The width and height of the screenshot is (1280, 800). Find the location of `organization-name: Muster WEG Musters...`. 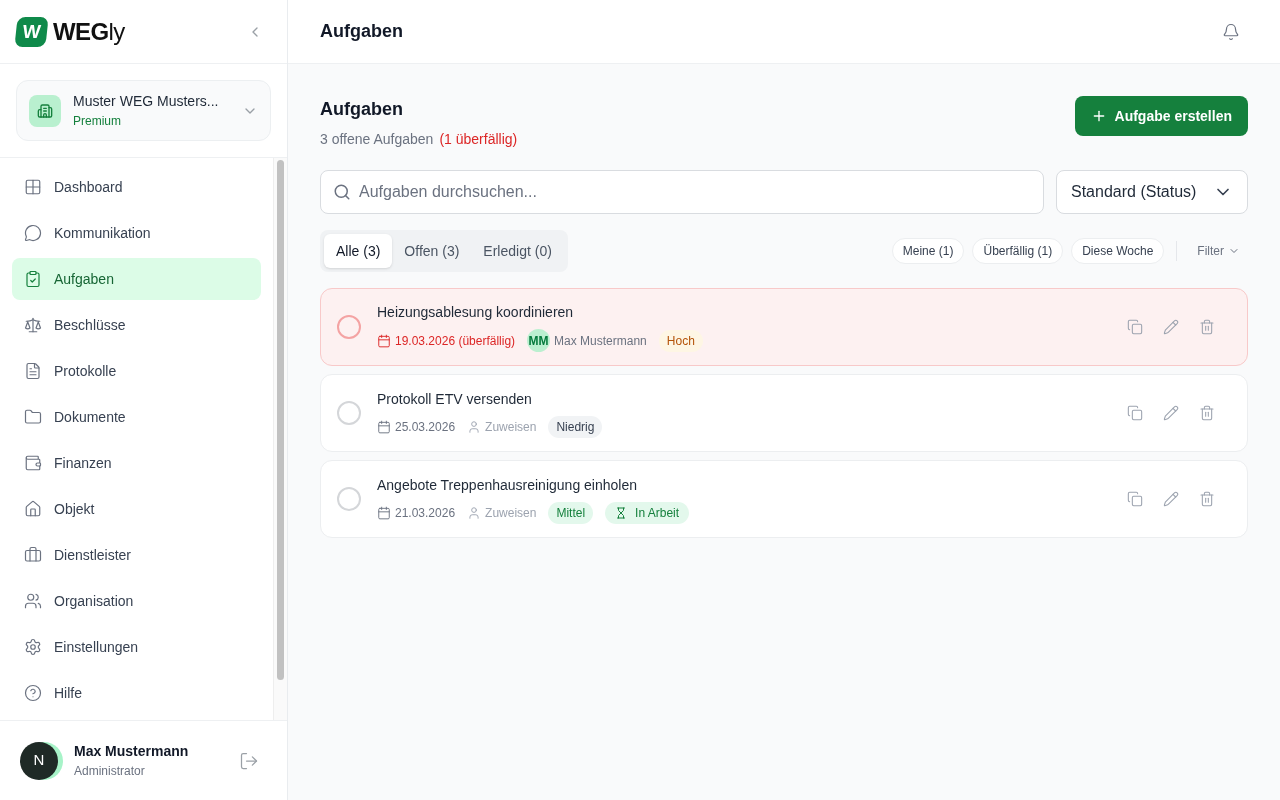

organization-name: Muster WEG Musters... is located at coordinates (146, 101).